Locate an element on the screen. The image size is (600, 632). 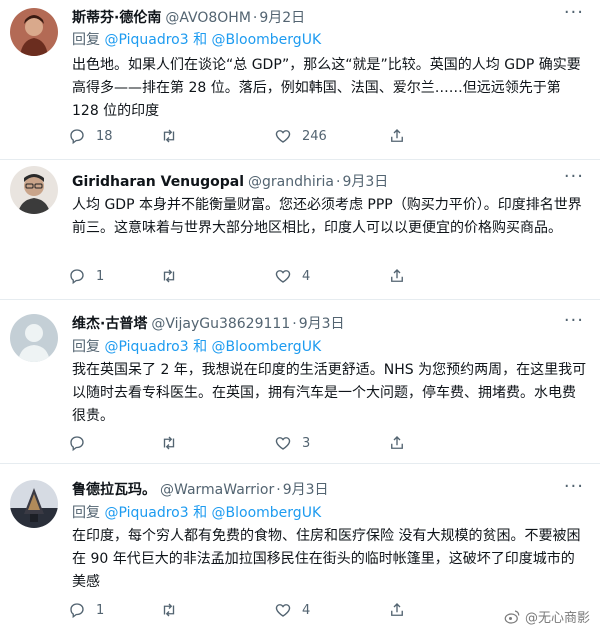
weibo-icon is located at coordinates (512, 616).